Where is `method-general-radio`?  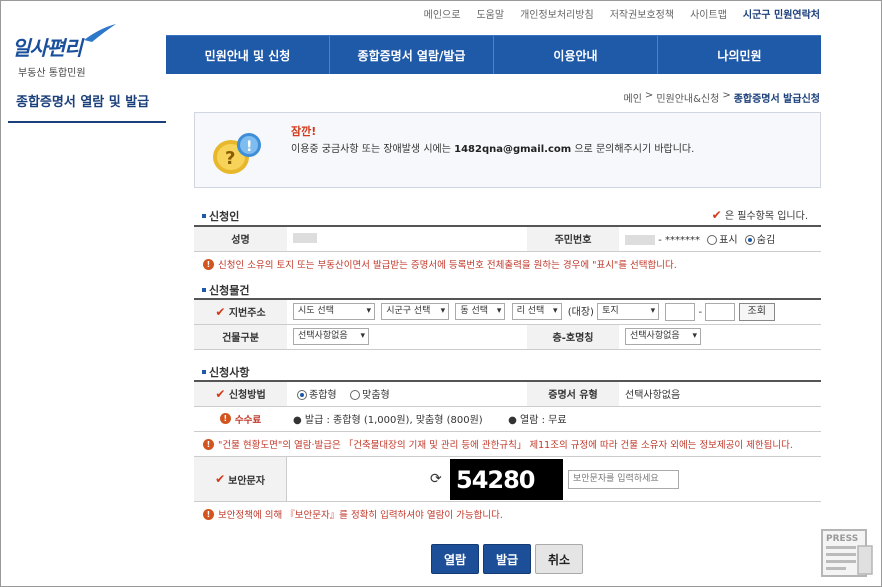 method-general-radio is located at coordinates (302, 395).